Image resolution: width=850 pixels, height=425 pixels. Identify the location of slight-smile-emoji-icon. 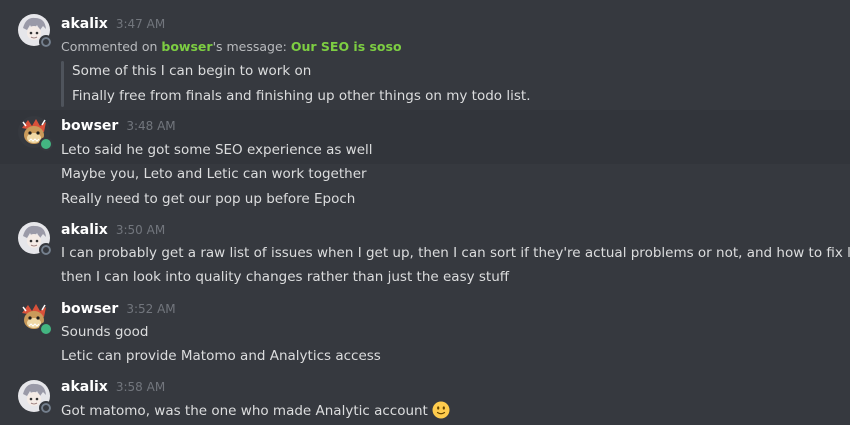
(441, 410).